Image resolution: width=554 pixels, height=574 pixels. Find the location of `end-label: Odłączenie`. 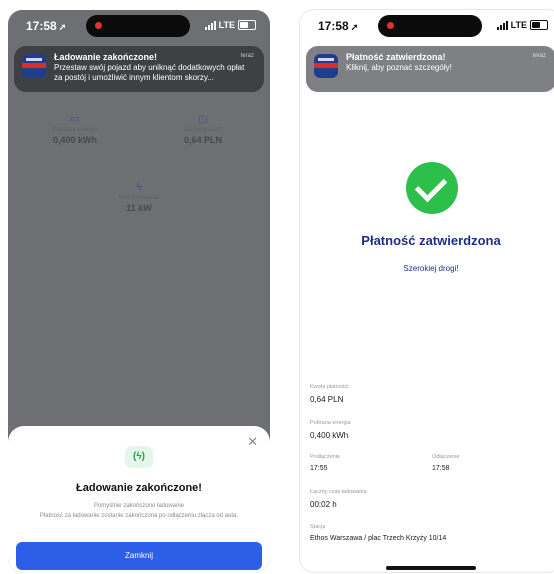

end-label: Odłączenie is located at coordinates (446, 457).